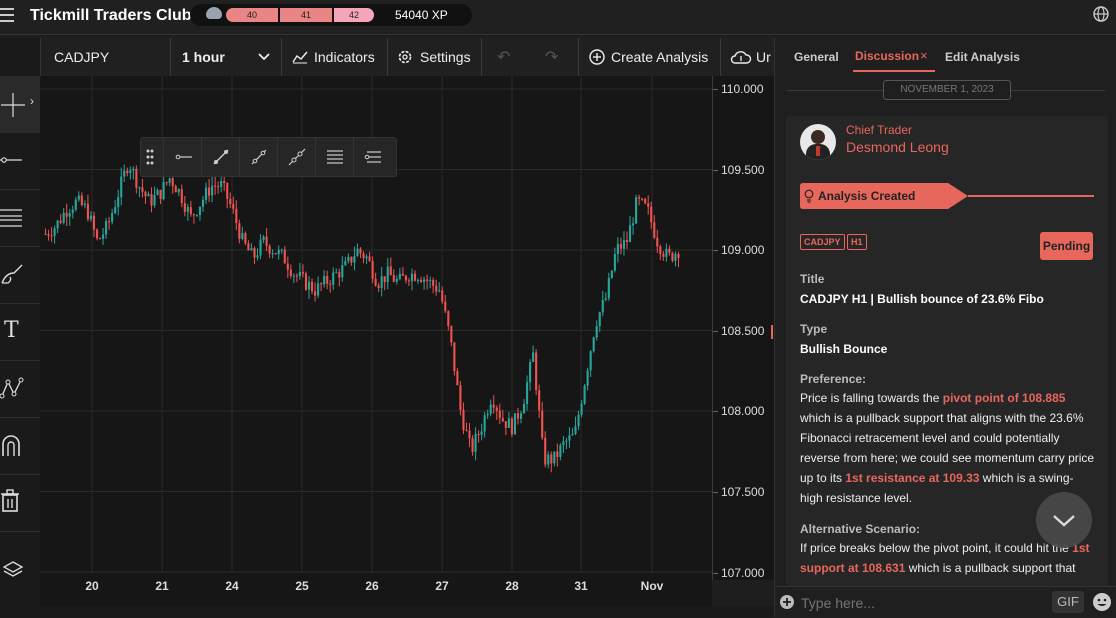 This screenshot has height=618, width=1116. What do you see at coordinates (921, 603) in the screenshot?
I see `message-input` at bounding box center [921, 603].